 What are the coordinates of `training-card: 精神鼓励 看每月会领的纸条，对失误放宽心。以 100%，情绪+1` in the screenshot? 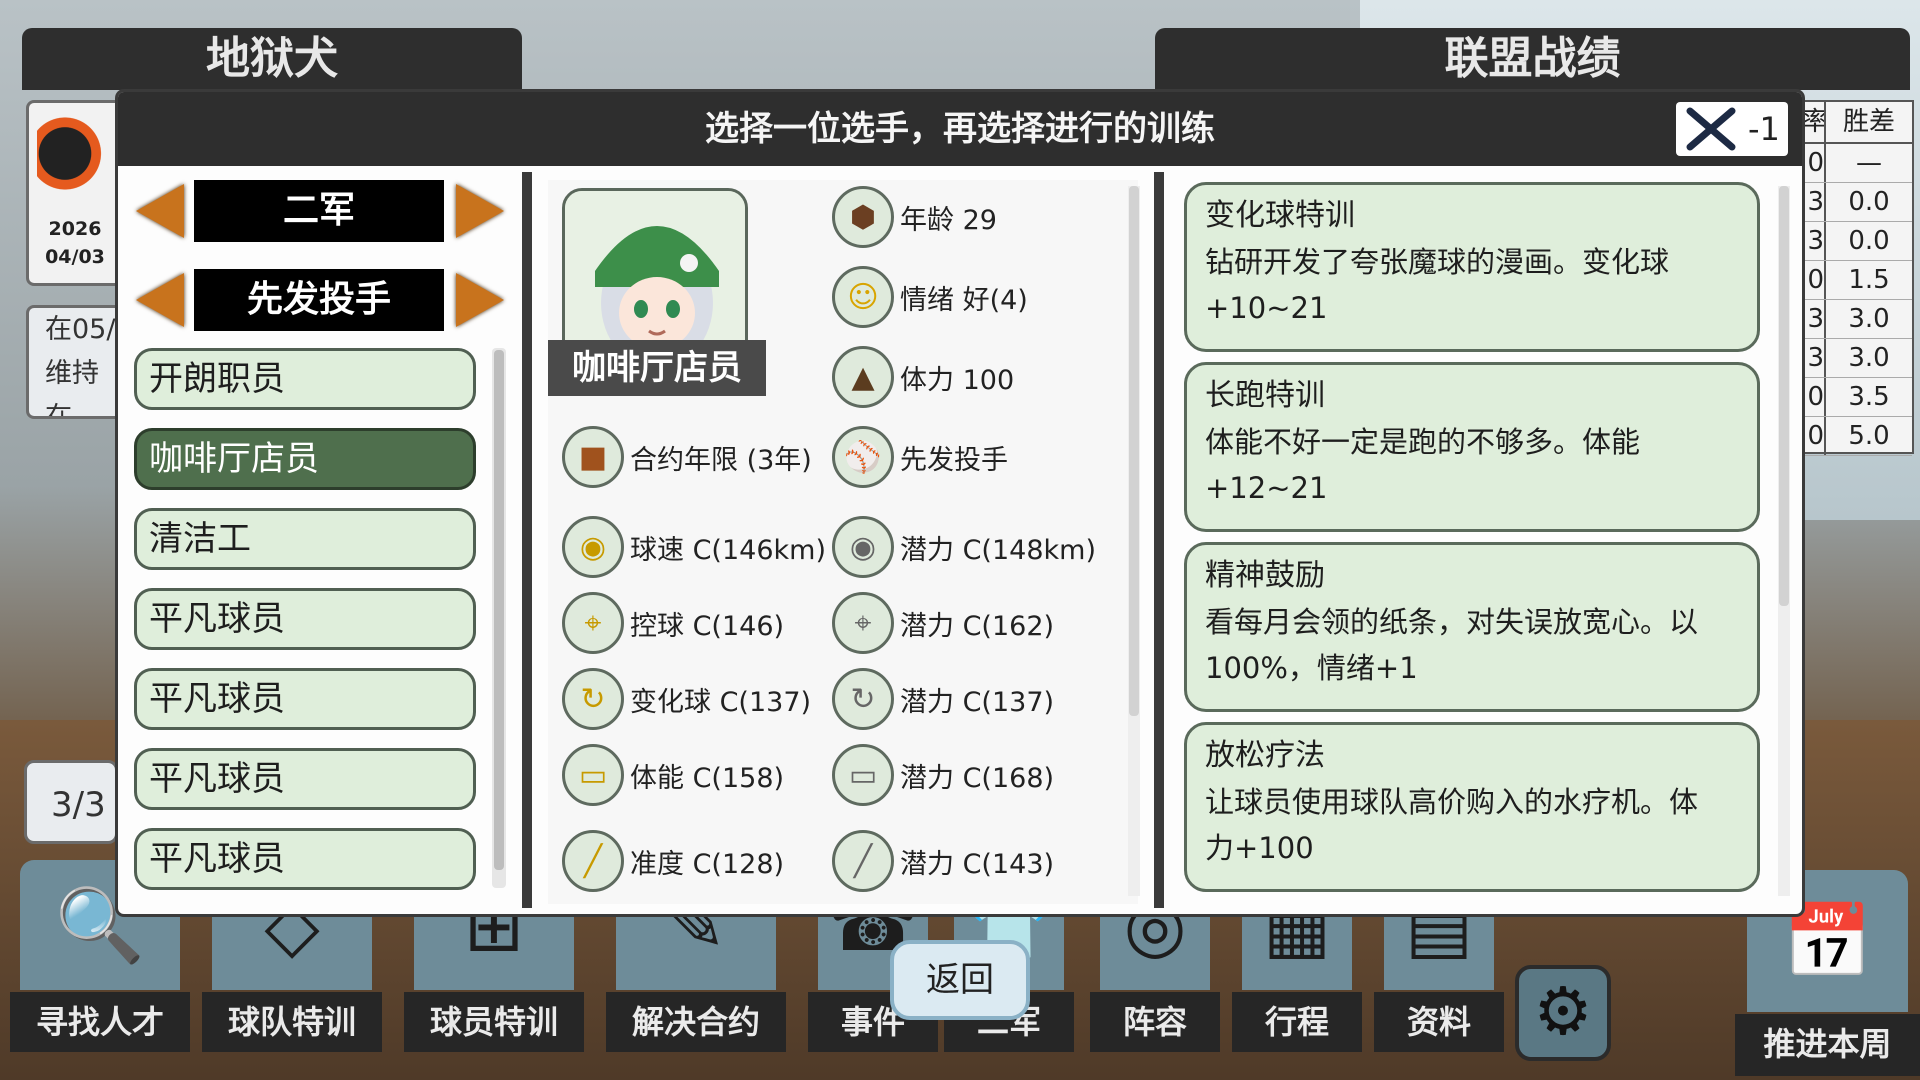 It's located at (1472, 627).